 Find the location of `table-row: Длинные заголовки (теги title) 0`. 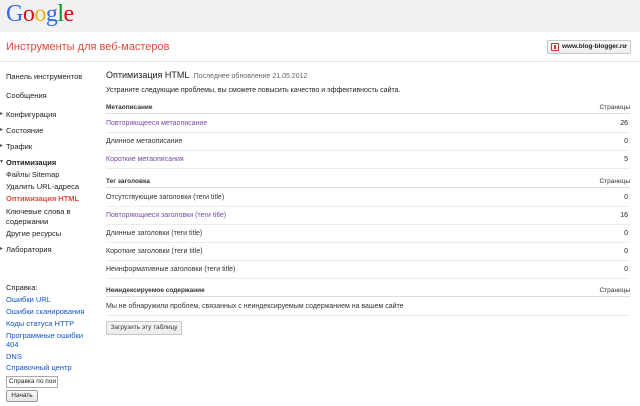

table-row: Длинные заголовки (теги title) 0 is located at coordinates (368, 234).